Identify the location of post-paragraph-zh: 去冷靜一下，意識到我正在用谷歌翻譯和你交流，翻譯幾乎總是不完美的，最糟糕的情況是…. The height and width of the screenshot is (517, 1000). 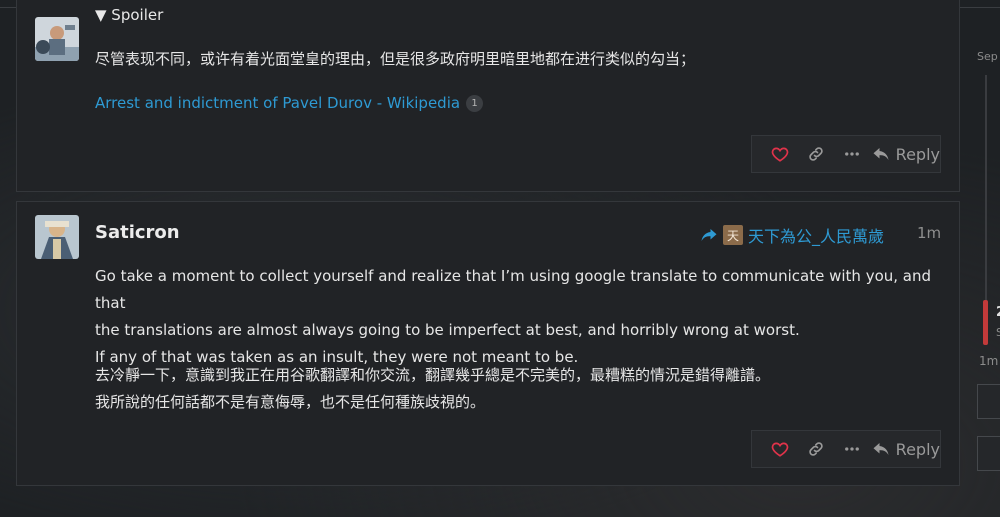
(432, 389).